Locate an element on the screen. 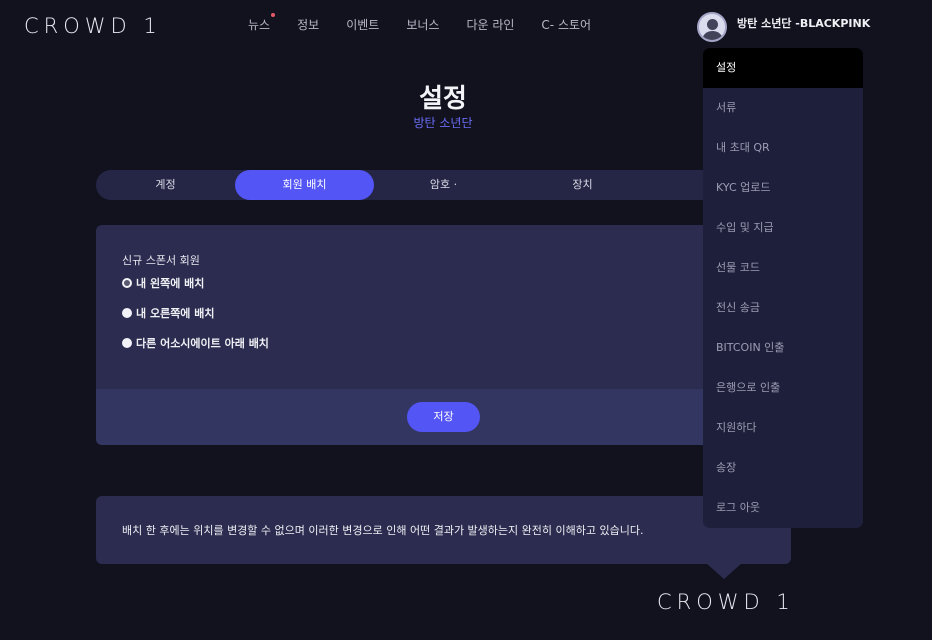 This screenshot has height=640, width=932. tab-devices: 장치 is located at coordinates (582, 185).